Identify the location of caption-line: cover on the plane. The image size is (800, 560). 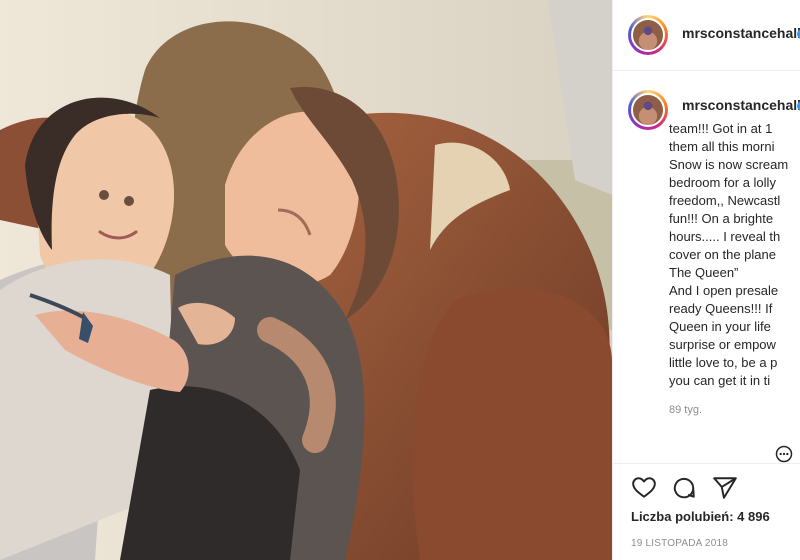
(722, 254).